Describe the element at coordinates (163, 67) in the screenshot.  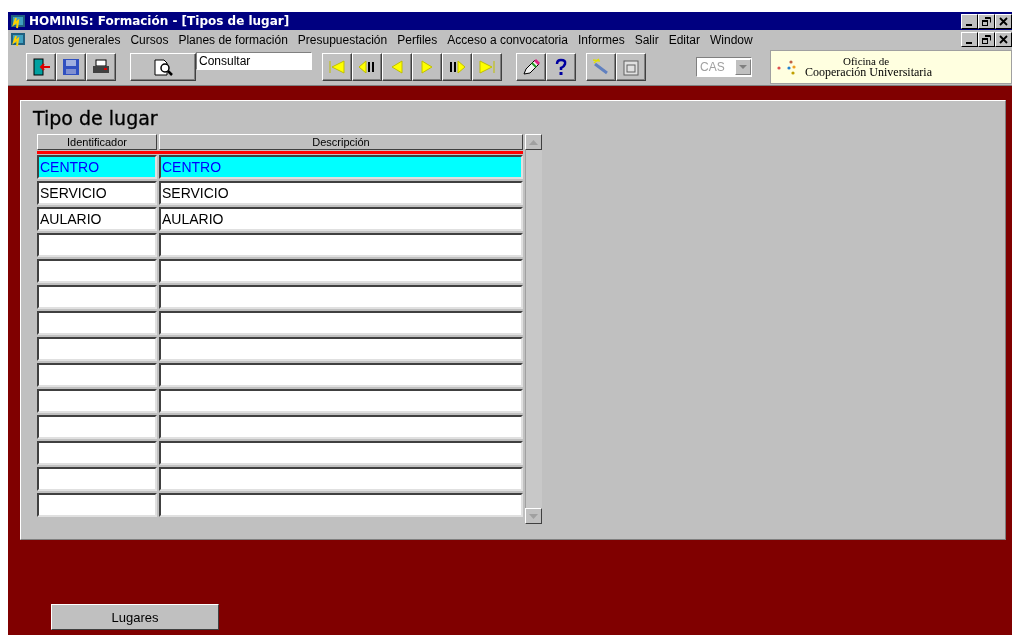
I see `search-document-icon` at that location.